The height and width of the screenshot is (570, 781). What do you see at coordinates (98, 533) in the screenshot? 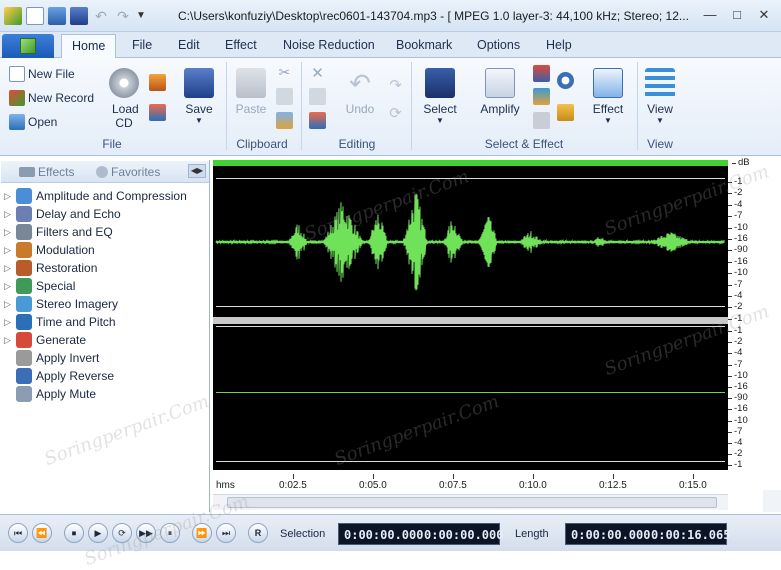
I see `play-button: ▶` at bounding box center [98, 533].